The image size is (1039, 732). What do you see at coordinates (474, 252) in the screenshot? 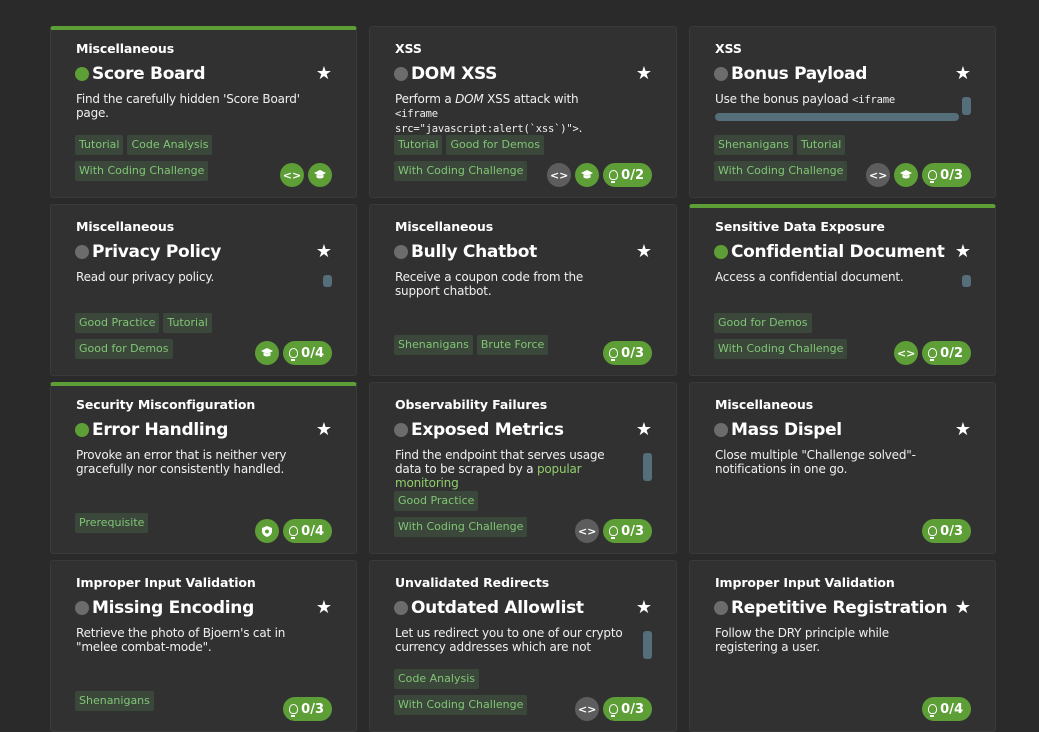
I see `challenge-title: Bully Chatbot` at bounding box center [474, 252].